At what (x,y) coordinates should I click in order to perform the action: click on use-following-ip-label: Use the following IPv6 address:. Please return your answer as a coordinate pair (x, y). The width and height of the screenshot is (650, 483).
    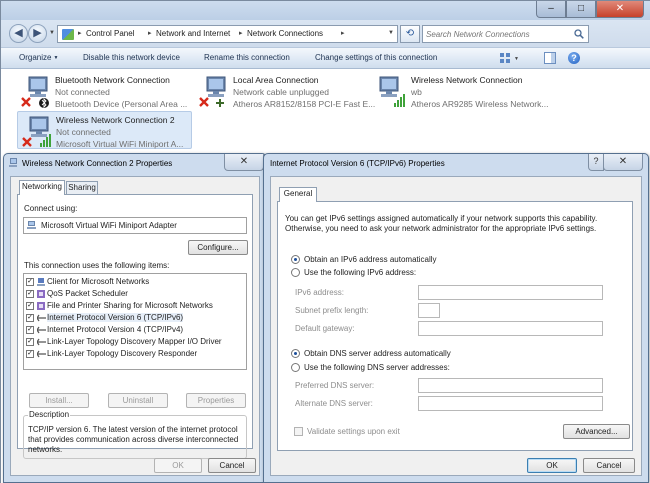
    Looking at the image, I should click on (360, 272).